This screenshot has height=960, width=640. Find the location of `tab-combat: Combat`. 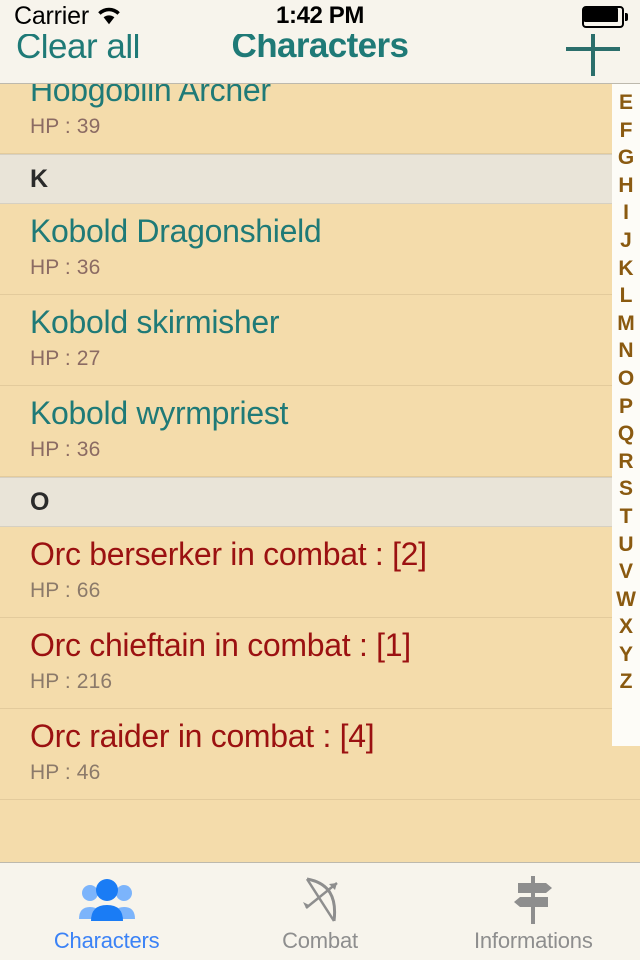

tab-combat: Combat is located at coordinates (319, 911).